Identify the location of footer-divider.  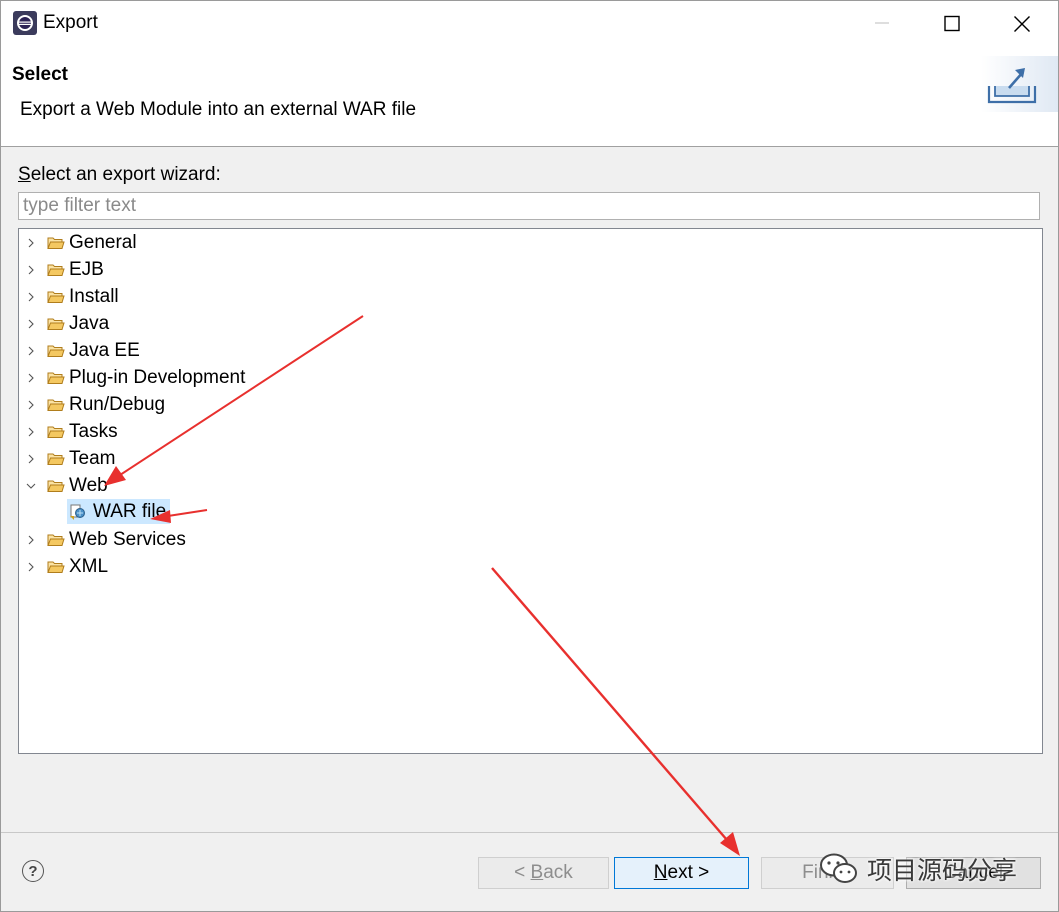
(529, 832).